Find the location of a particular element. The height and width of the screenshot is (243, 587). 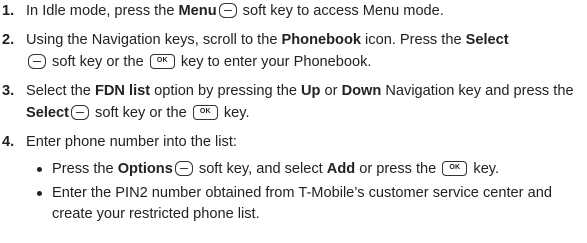

step-number: 2. is located at coordinates (8, 40).